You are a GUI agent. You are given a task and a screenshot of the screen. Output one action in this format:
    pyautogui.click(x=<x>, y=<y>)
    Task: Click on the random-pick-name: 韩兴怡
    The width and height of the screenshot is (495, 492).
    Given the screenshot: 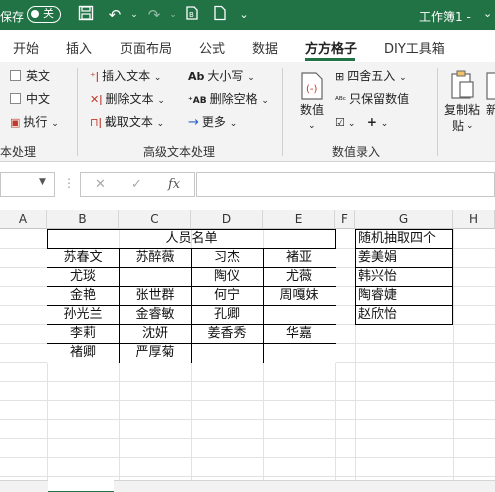 What is the action you would take?
    pyautogui.click(x=405, y=276)
    